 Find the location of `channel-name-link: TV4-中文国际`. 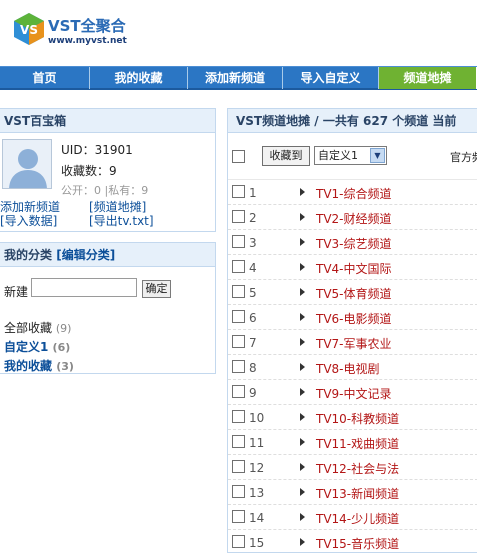

channel-name-link: TV4-中文国际 is located at coordinates (354, 268).